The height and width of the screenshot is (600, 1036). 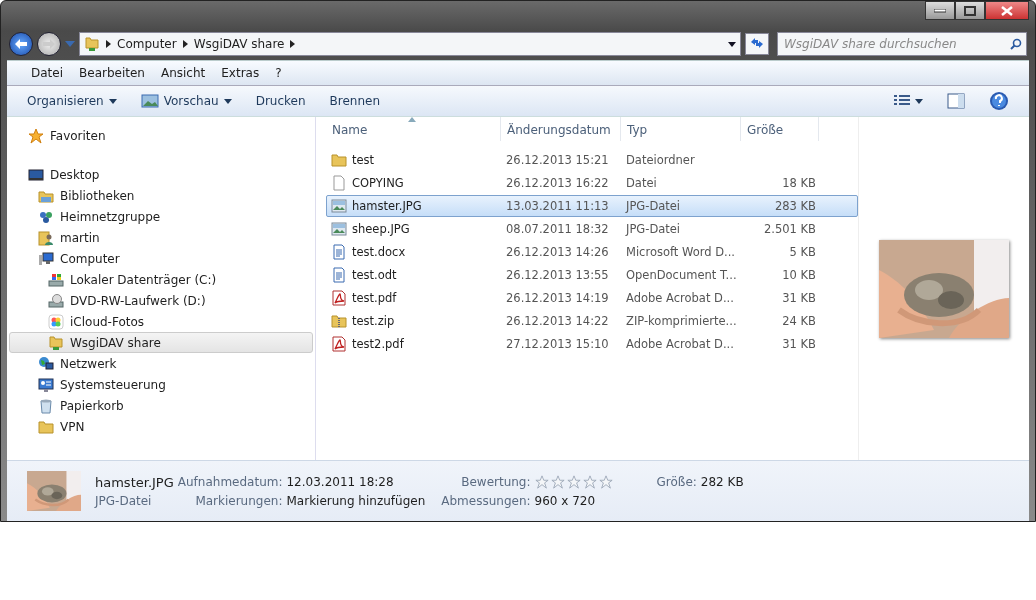 I want to click on table-cell-text: 08.07.2011 18:32, so click(x=557, y=229).